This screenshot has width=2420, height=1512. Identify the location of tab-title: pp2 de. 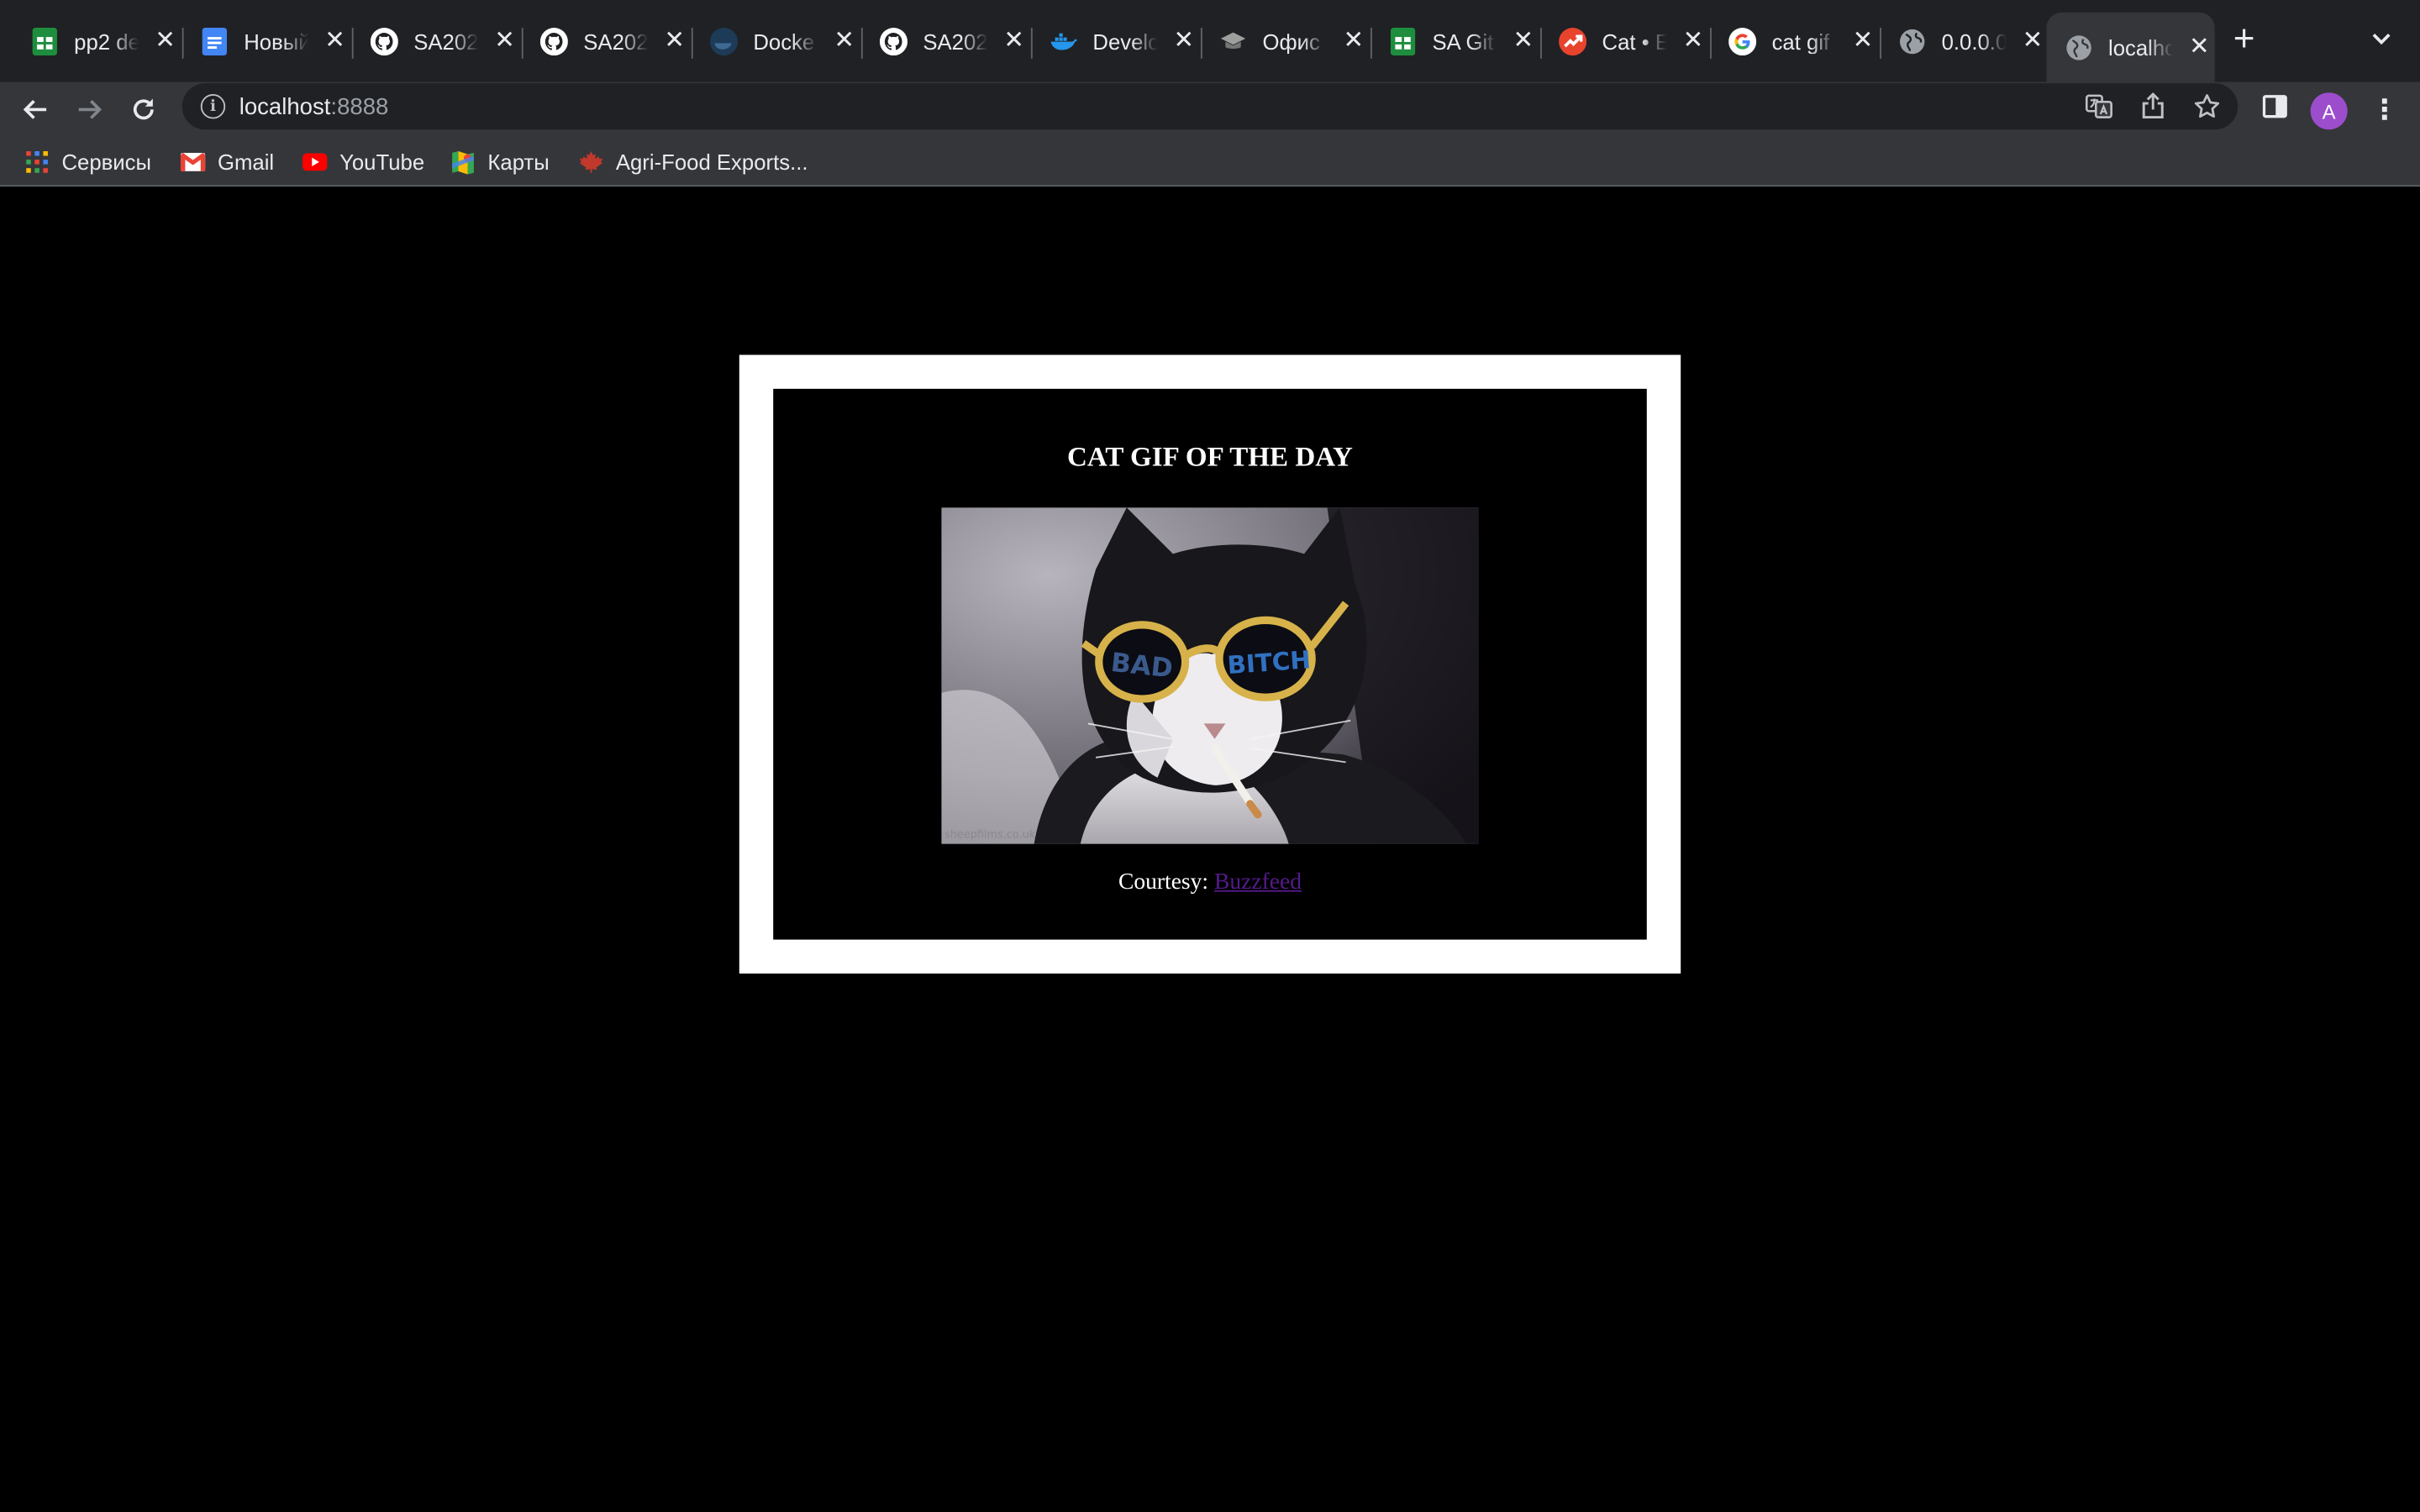
(107, 41).